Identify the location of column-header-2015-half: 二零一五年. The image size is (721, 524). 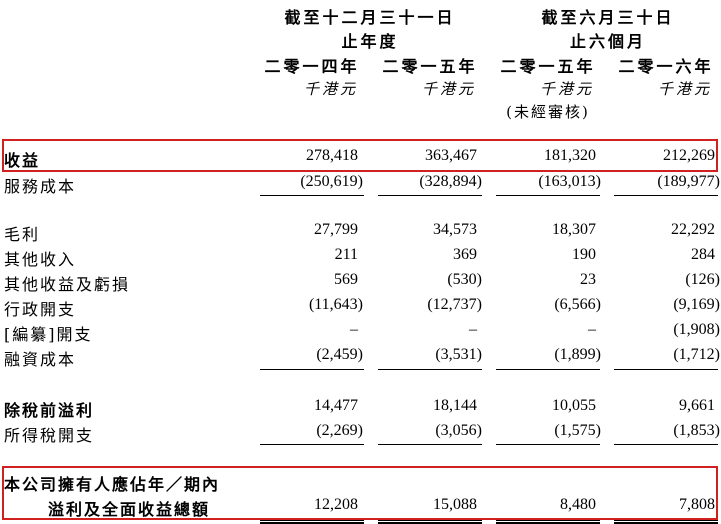
(548, 66).